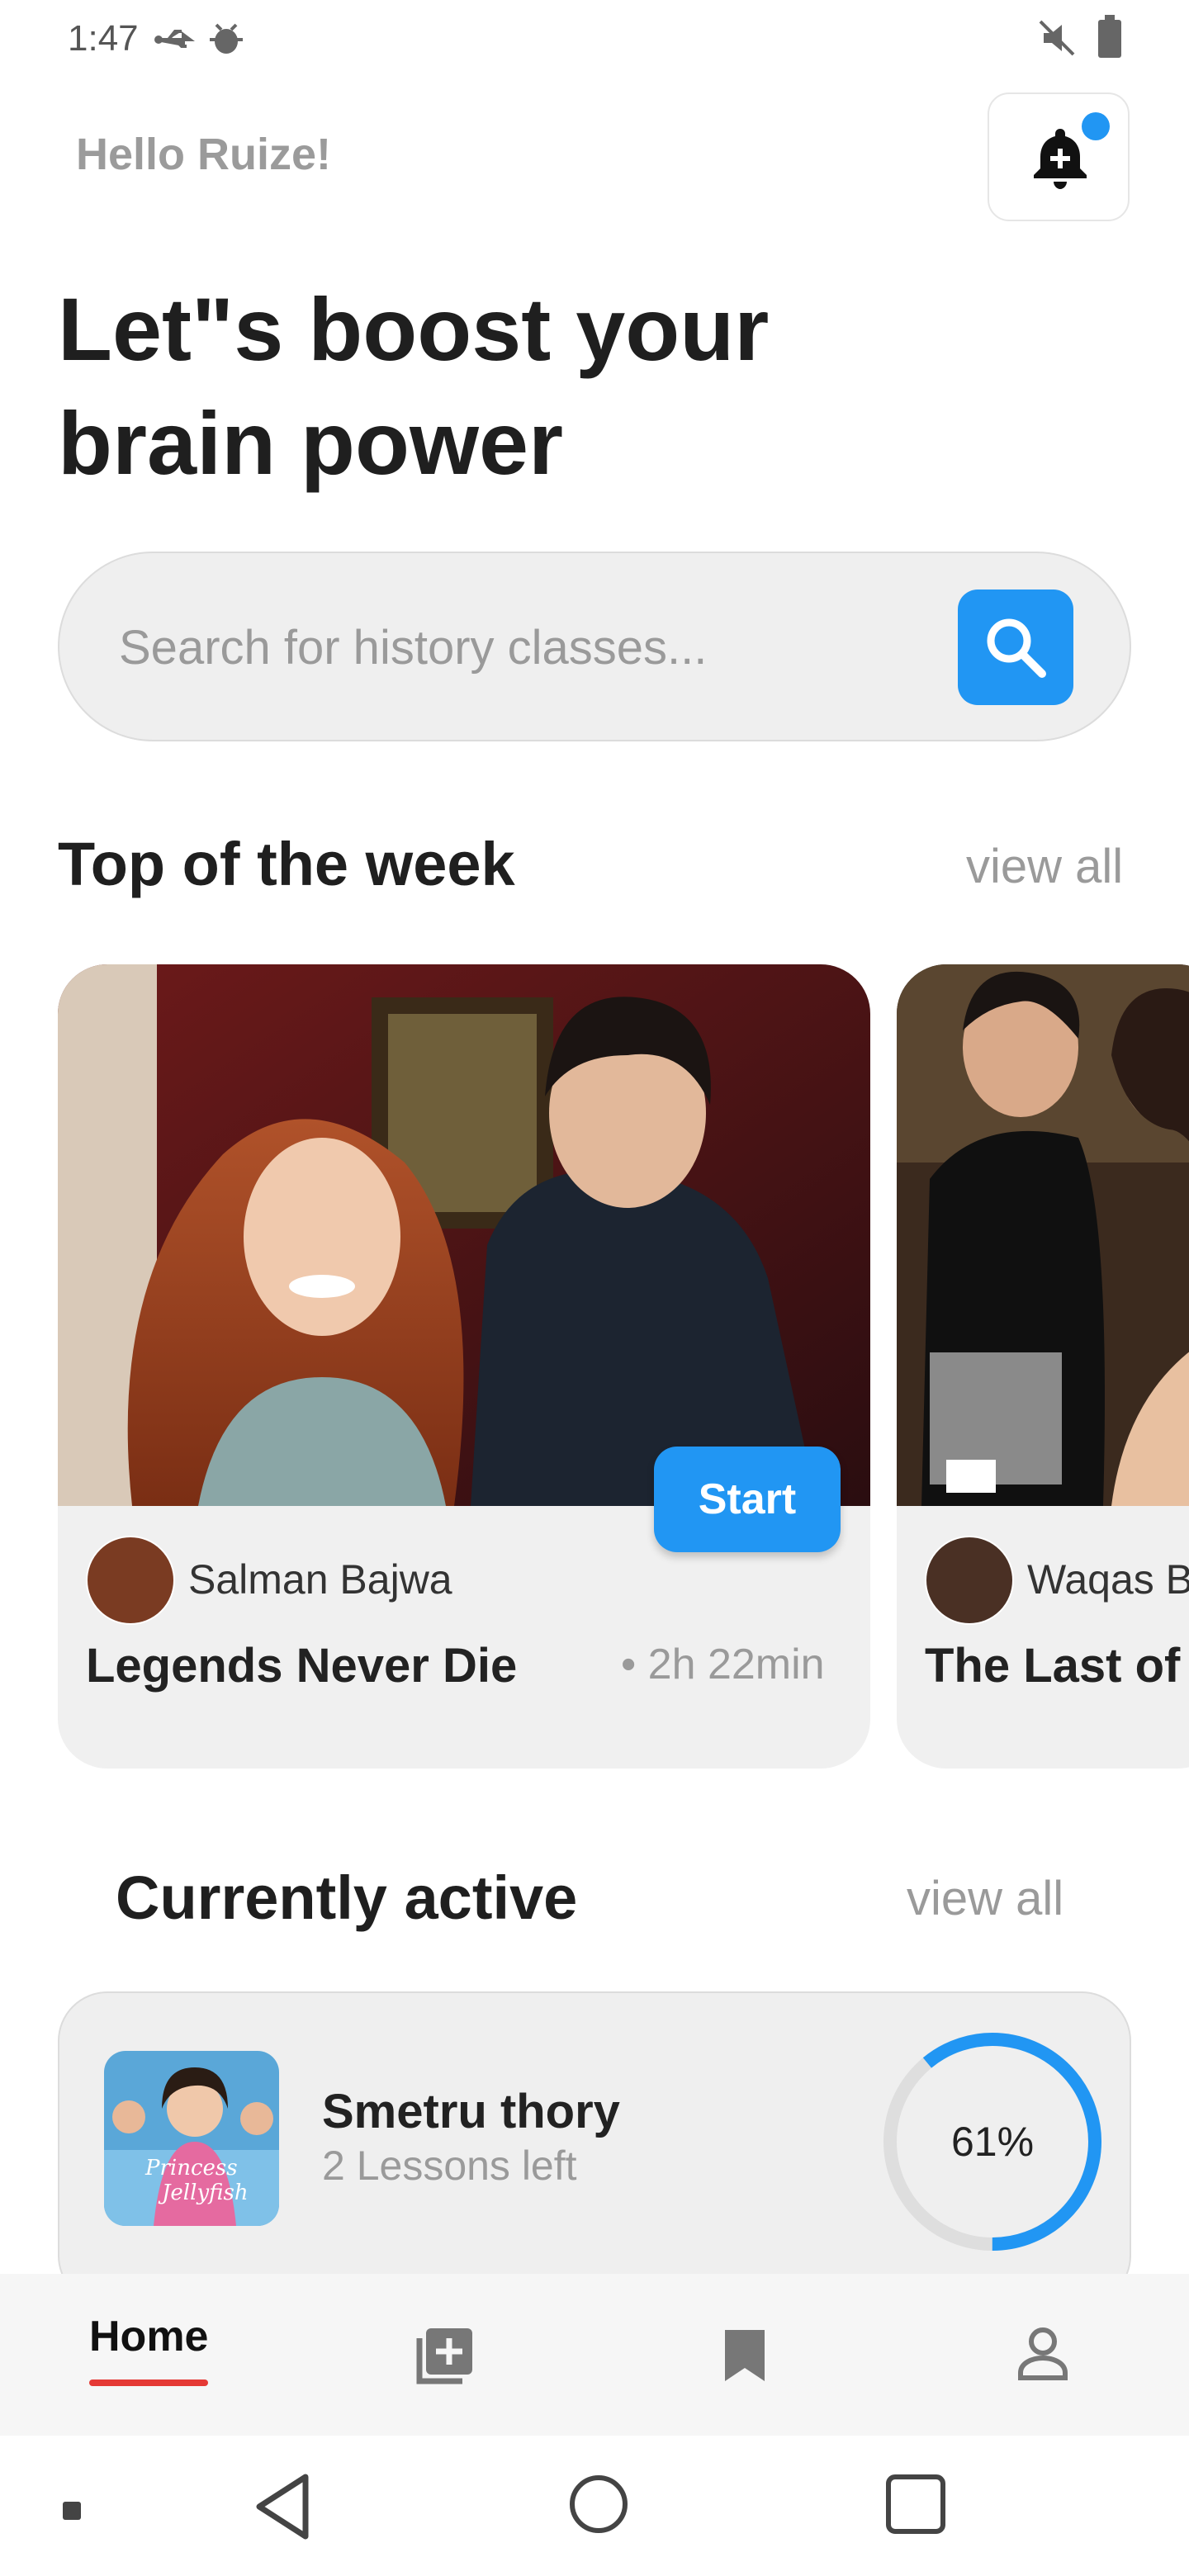 The image size is (1189, 2576). Describe the element at coordinates (347, 1897) in the screenshot. I see `active-section-title: Currently active` at that location.